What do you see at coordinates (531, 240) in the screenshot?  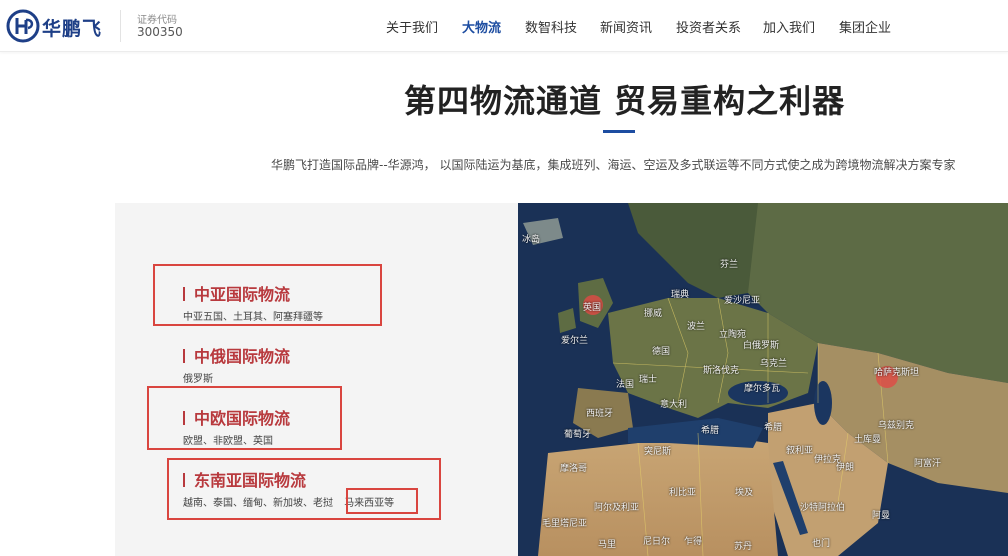 I see `map-label: 冰岛` at bounding box center [531, 240].